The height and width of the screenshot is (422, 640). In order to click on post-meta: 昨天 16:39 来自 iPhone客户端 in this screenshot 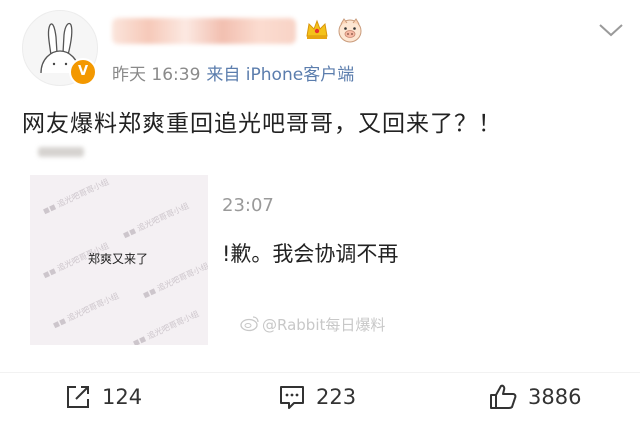, I will do `click(233, 72)`.